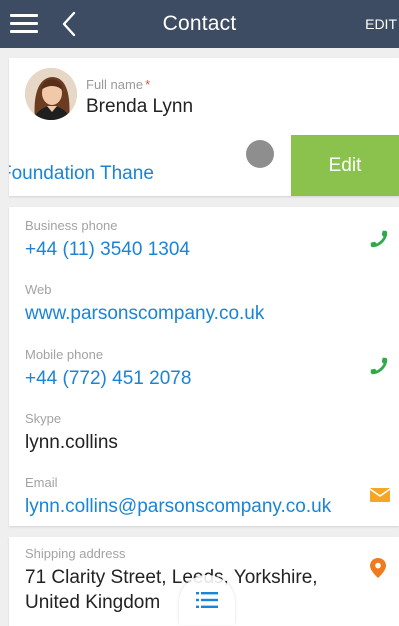 This screenshot has width=399, height=626. I want to click on business-phone-value: +44 (11) 3540 1304, so click(195, 250).